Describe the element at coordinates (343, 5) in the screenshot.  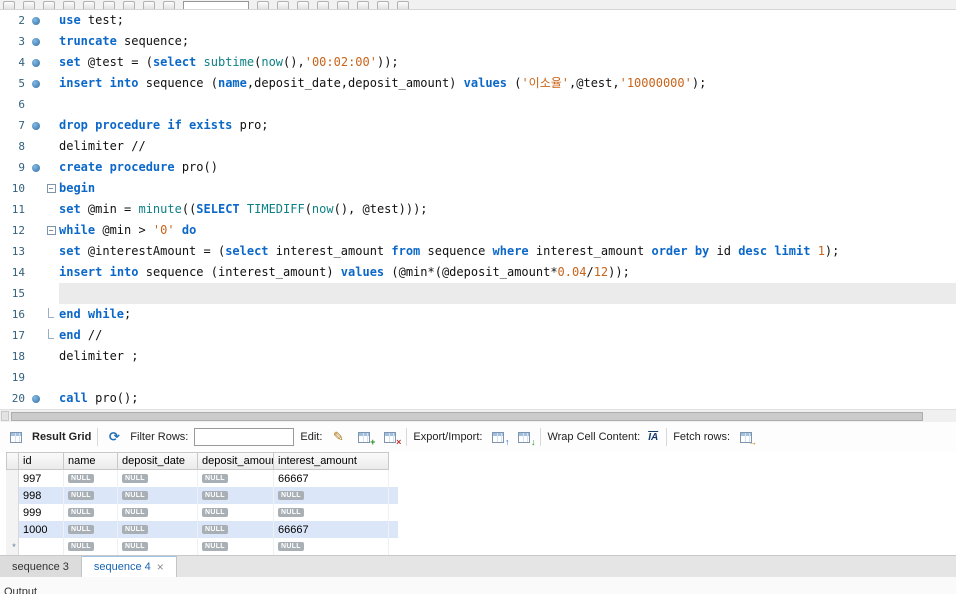
I see `find-icon` at that location.